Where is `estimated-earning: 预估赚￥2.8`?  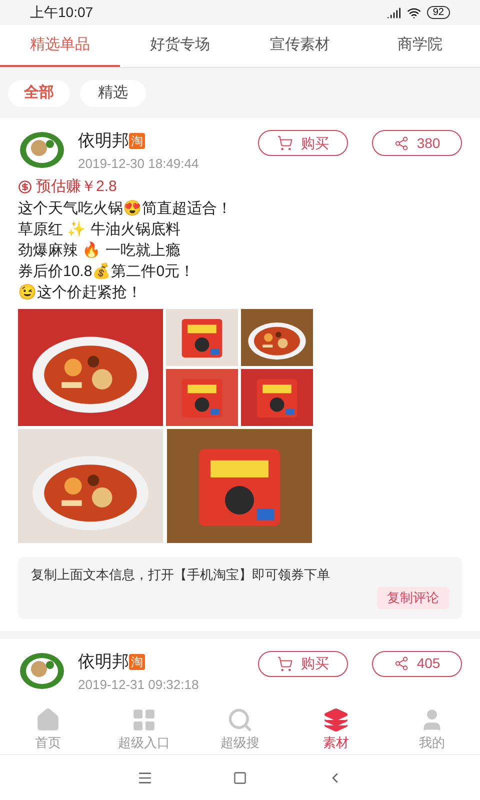 estimated-earning: 预估赚￥2.8 is located at coordinates (76, 186).